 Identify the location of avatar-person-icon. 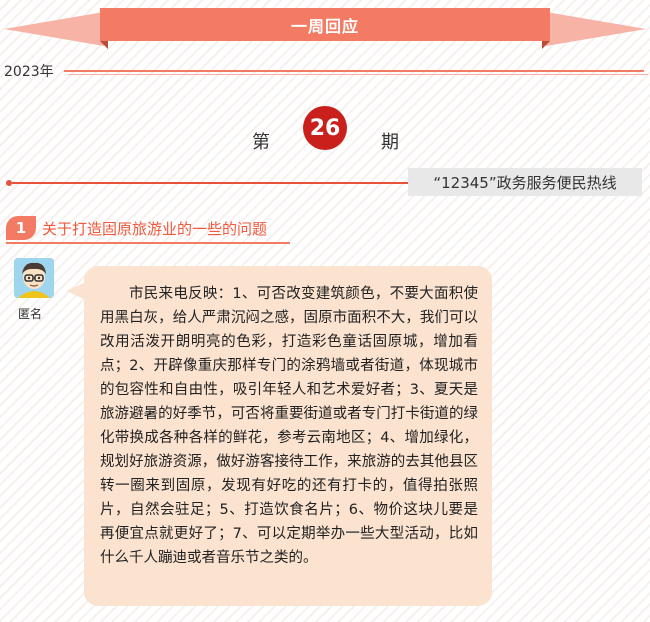
(34, 278).